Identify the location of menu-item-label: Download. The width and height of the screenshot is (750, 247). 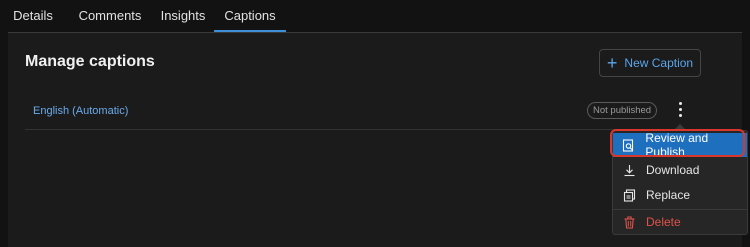
(673, 170).